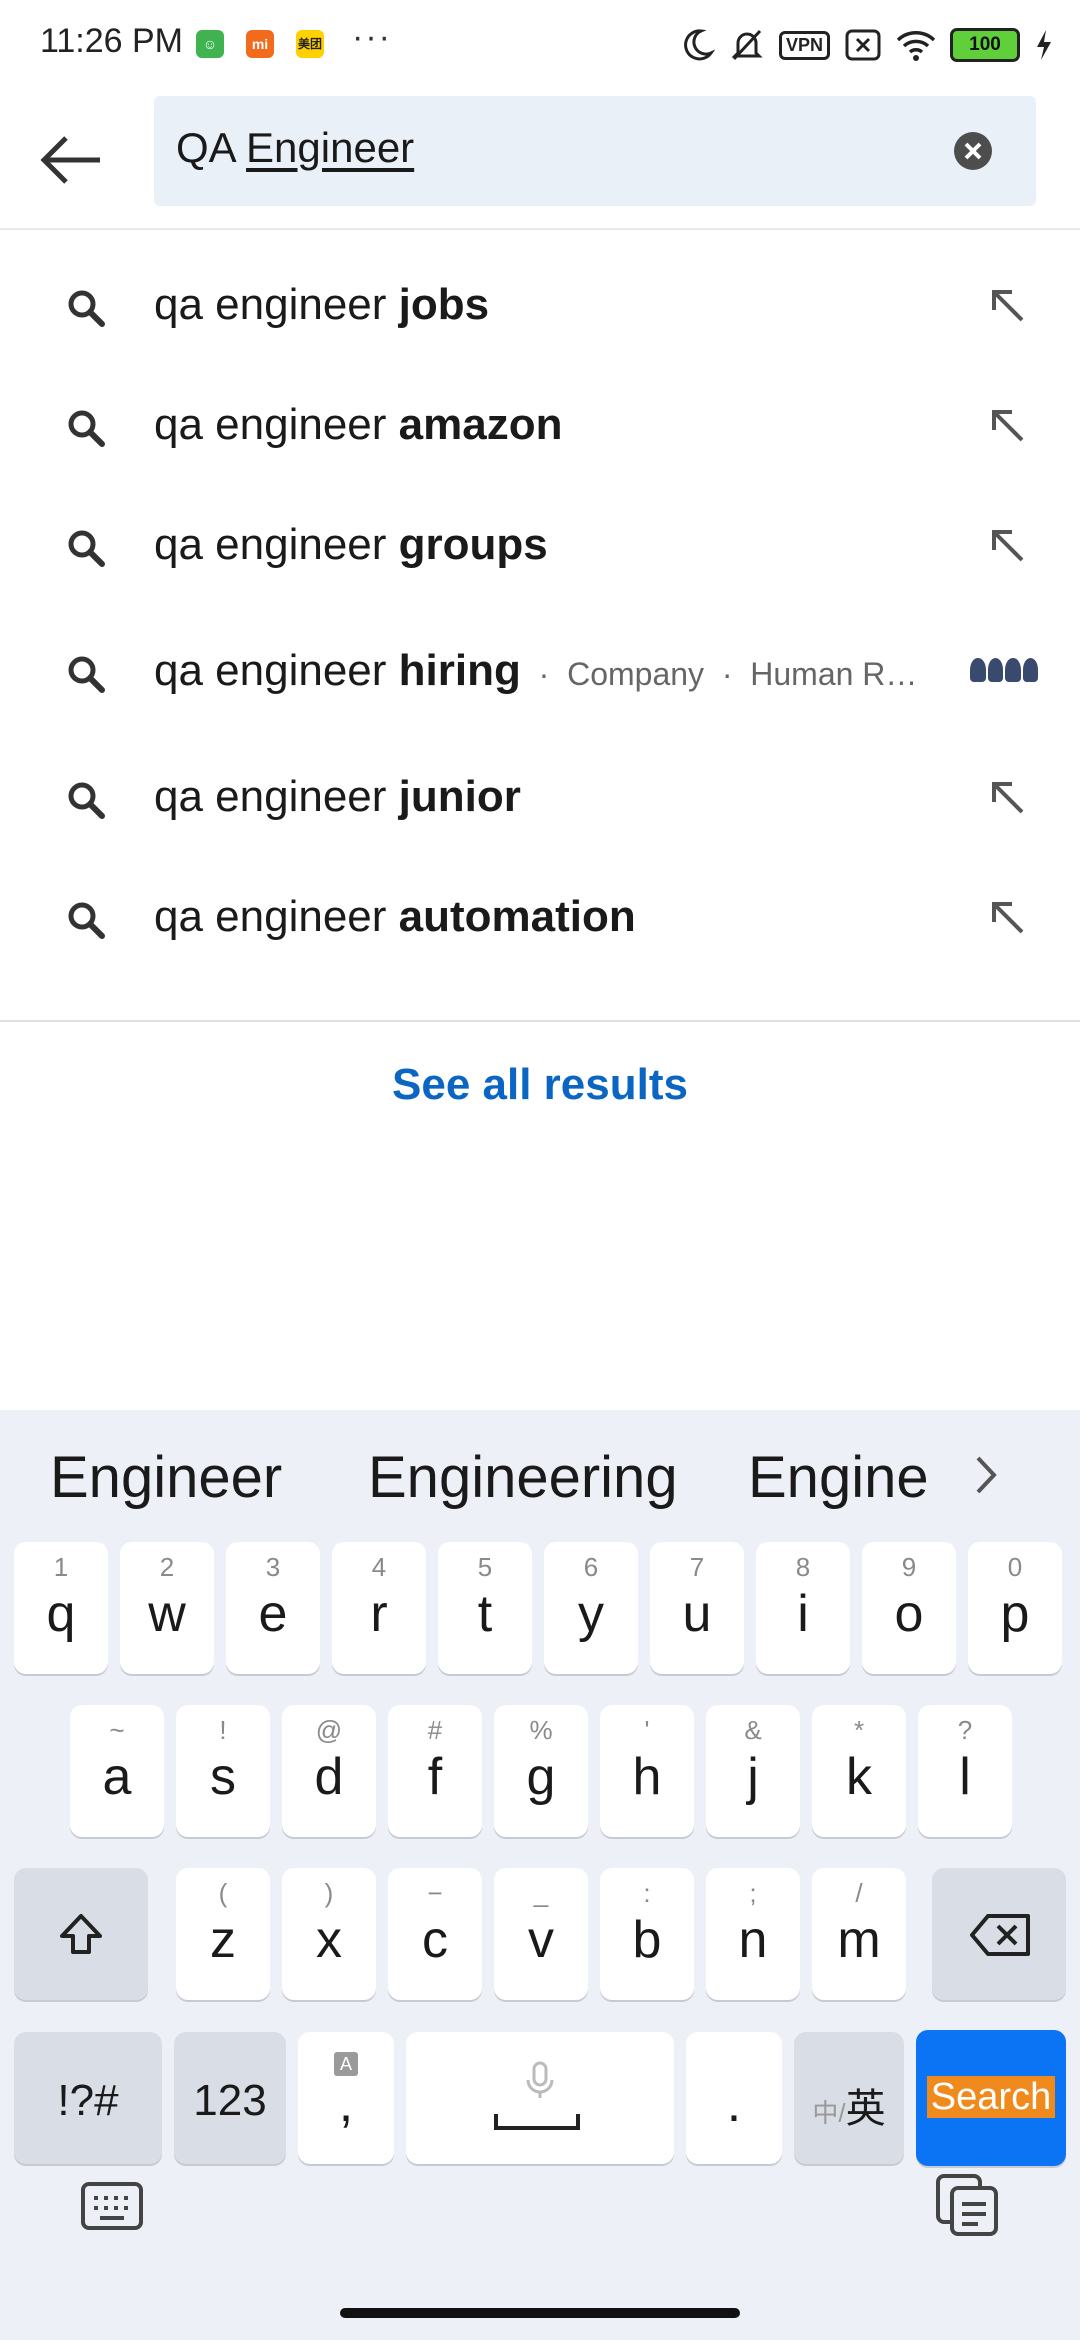 This screenshot has width=1080, height=2340. I want to click on search-key: Search, so click(991, 2098).